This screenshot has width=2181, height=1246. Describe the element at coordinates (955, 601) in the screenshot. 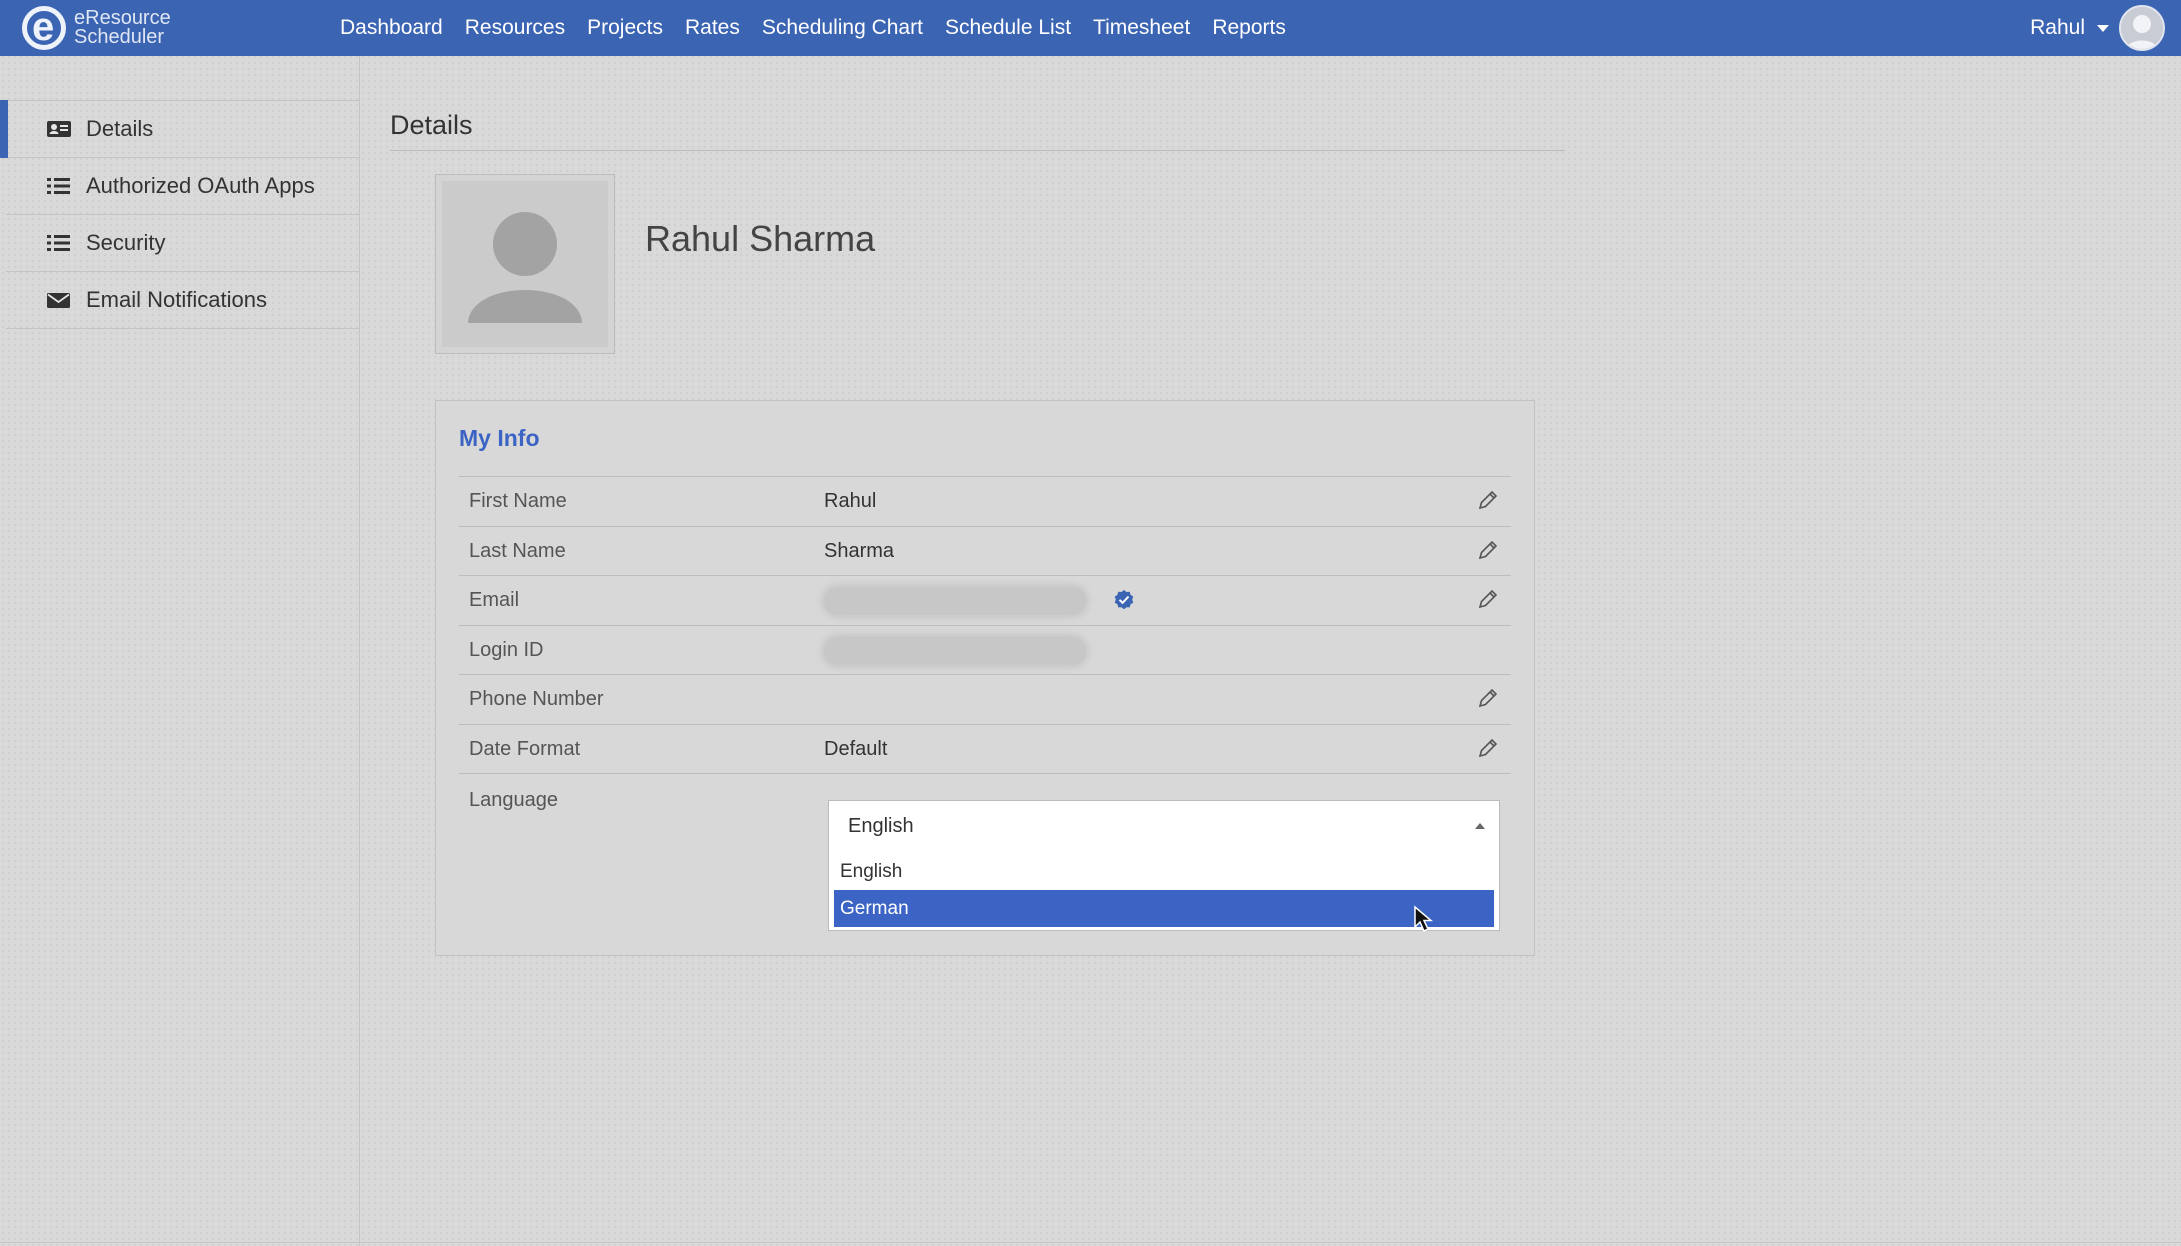

I see `email-value-redacted` at that location.